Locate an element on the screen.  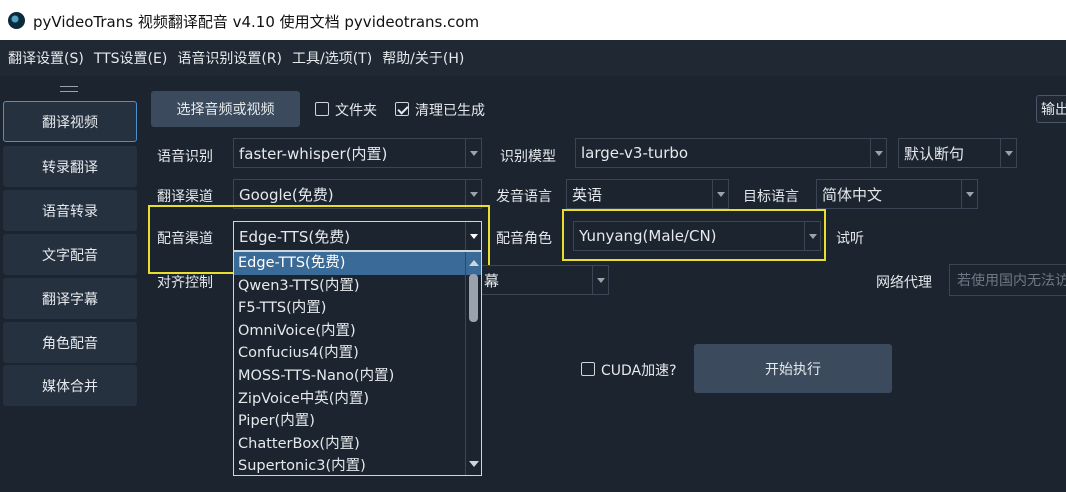
dropdown-option: Edge-TTS(免费) is located at coordinates (357, 263).